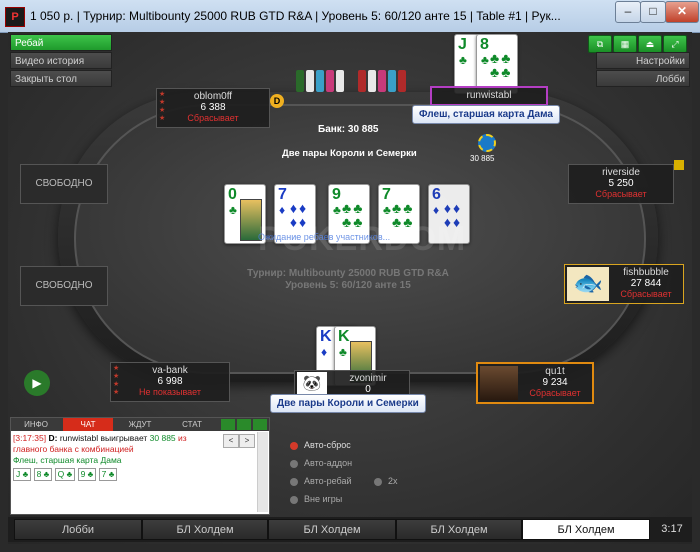 This screenshot has height=552, width=700. Describe the element at coordinates (328, 481) in the screenshot. I see `auto-rebuy-label: Авто-ребай` at that location.